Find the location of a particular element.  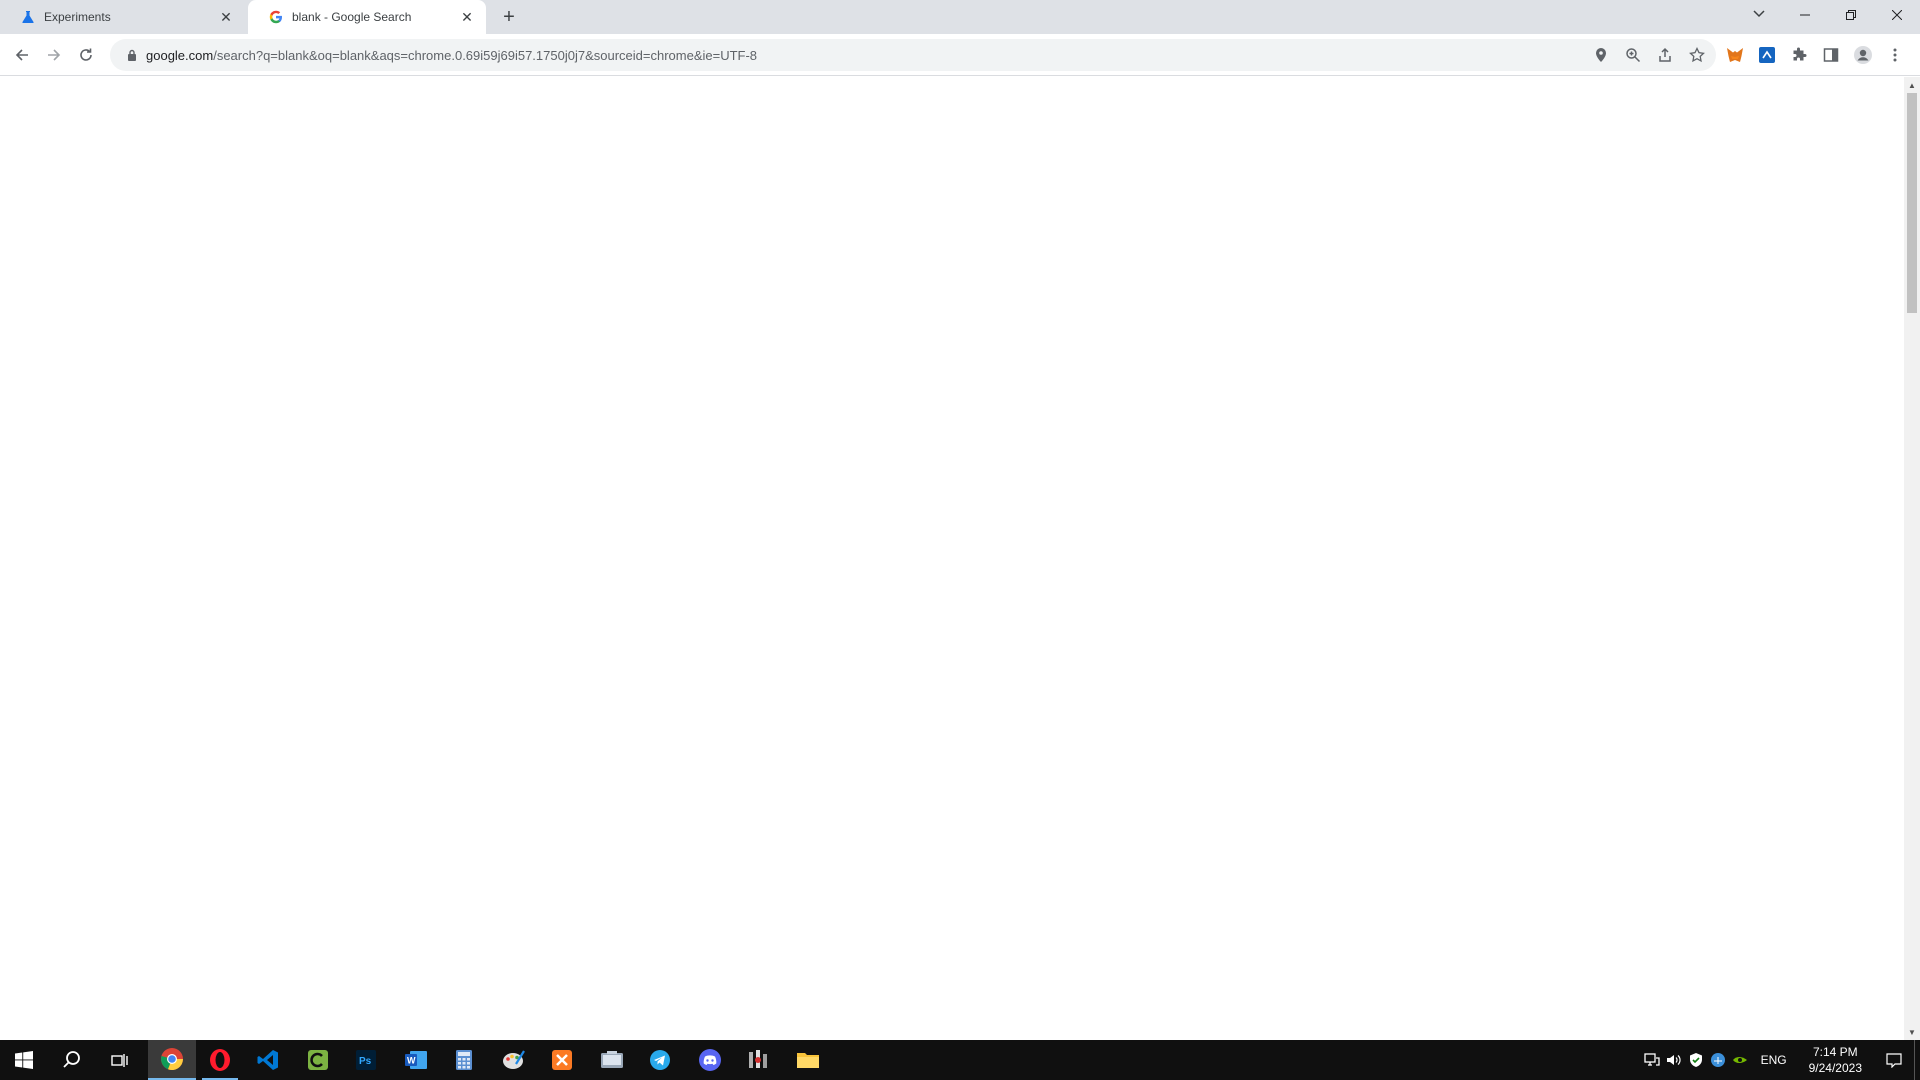

screen-capture-extension-icon is located at coordinates (1767, 55).